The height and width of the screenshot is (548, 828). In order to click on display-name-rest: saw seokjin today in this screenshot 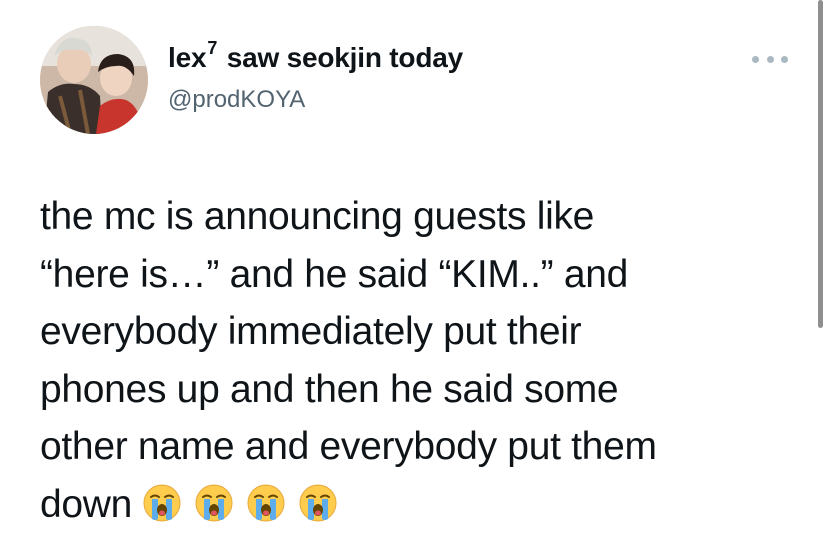, I will do `click(344, 57)`.